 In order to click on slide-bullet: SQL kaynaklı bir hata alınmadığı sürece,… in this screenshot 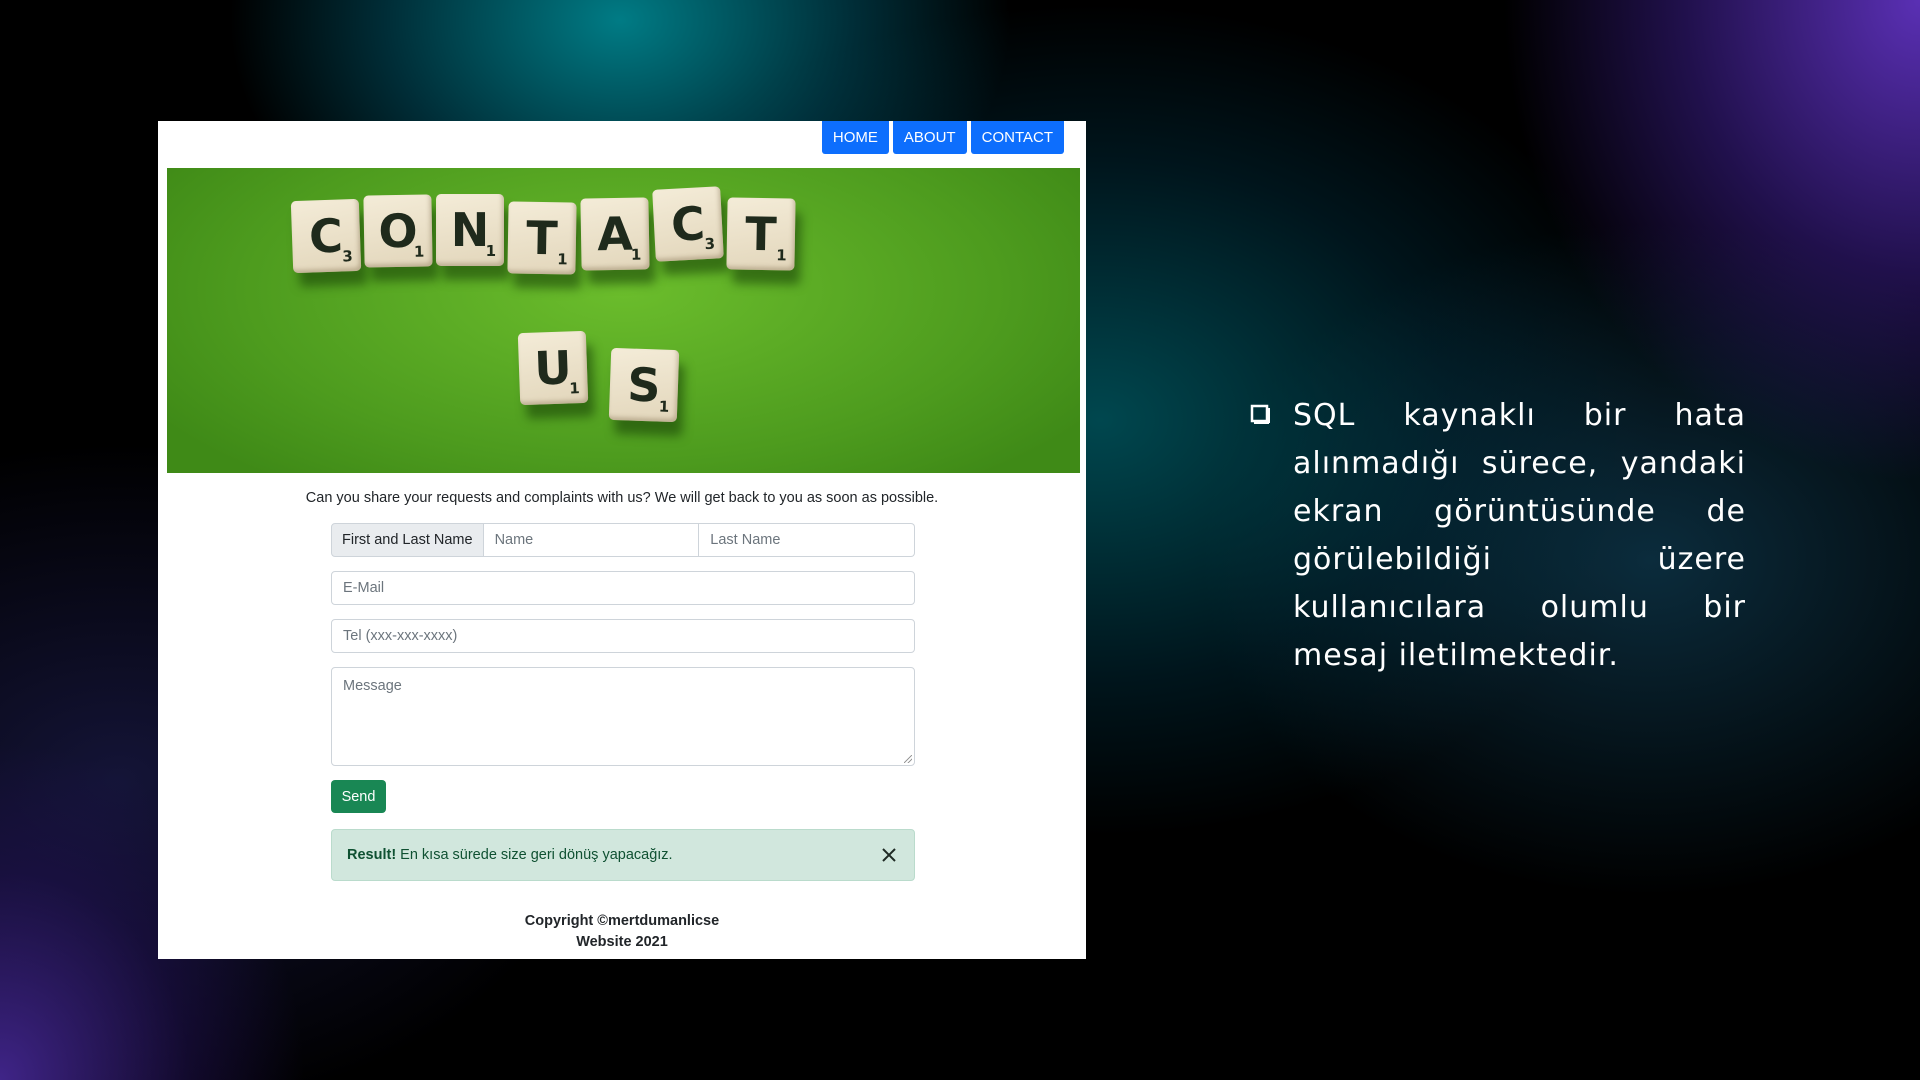, I will do `click(1498, 536)`.